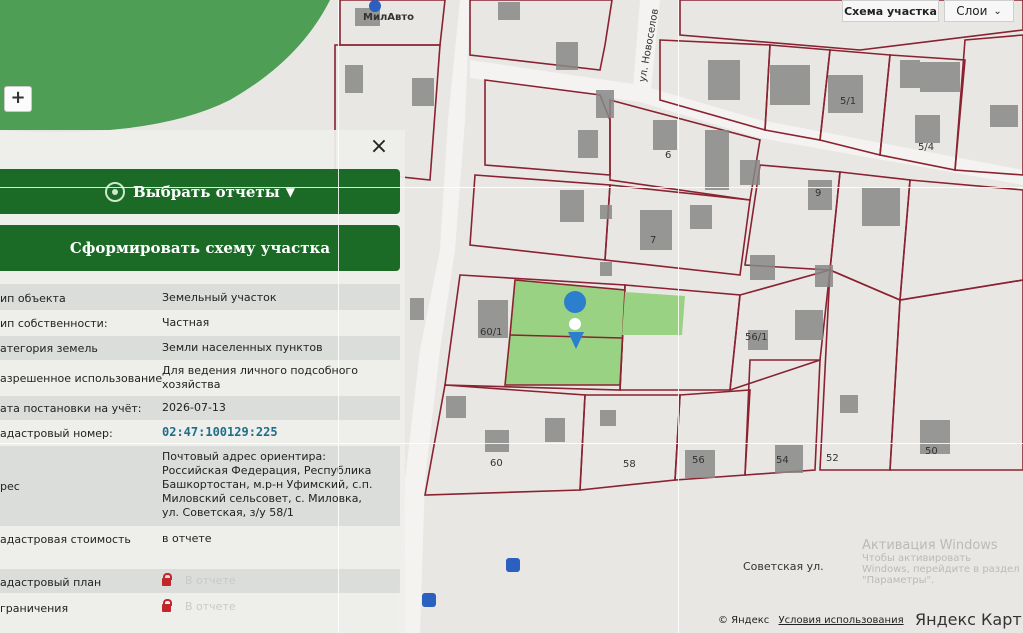 This screenshot has height=633, width=1023. I want to click on row-value: Земли населенных пунктов, so click(242, 347).